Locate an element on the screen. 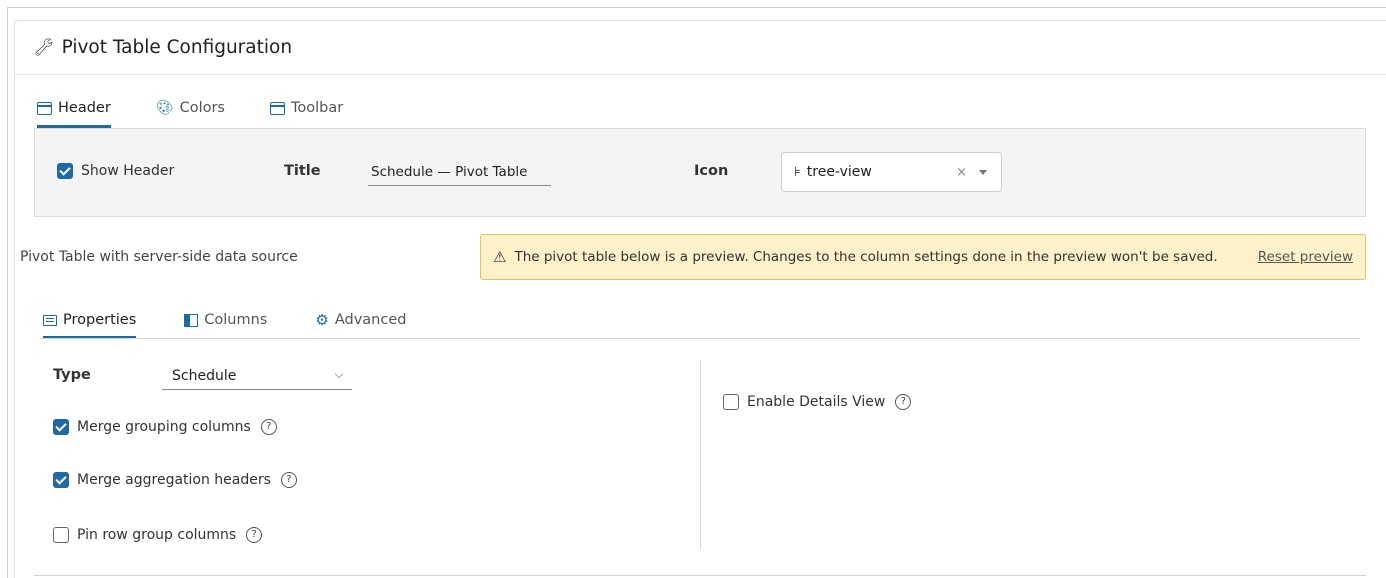 The image size is (1386, 578). title-input: Schedule — Pivot Table is located at coordinates (459, 172).